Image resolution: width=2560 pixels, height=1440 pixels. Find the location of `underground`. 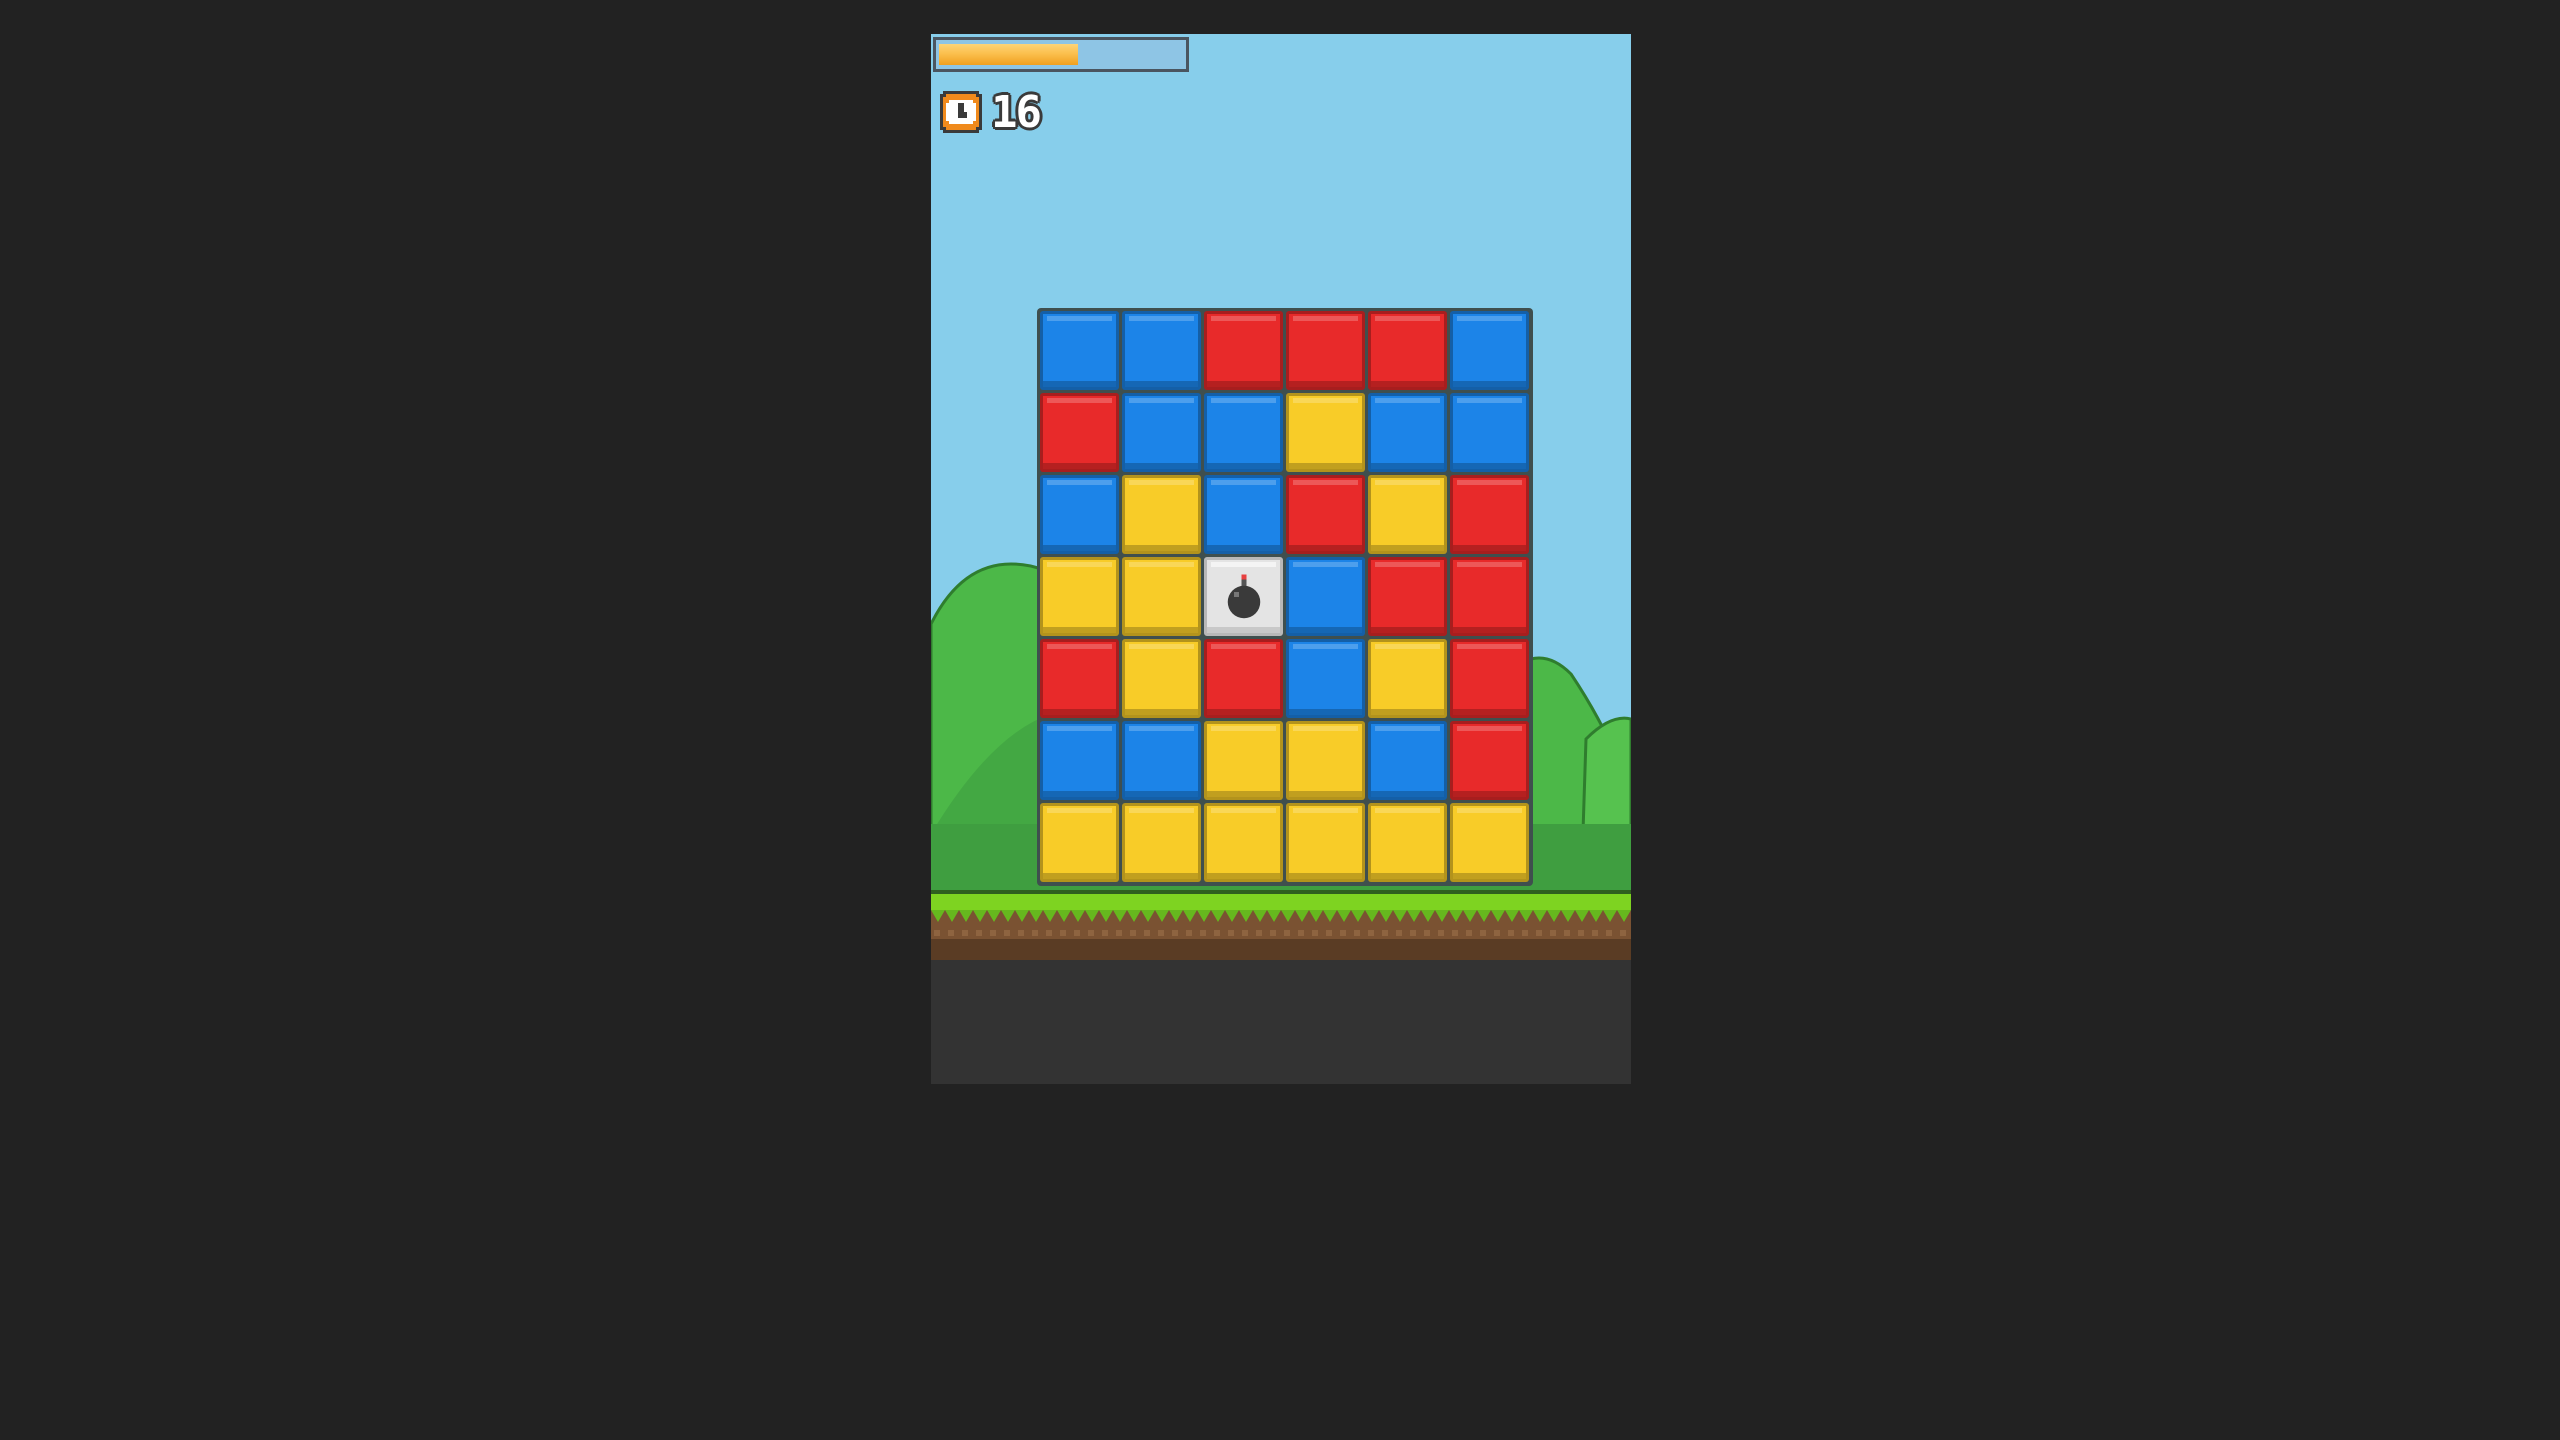

underground is located at coordinates (1281, 1022).